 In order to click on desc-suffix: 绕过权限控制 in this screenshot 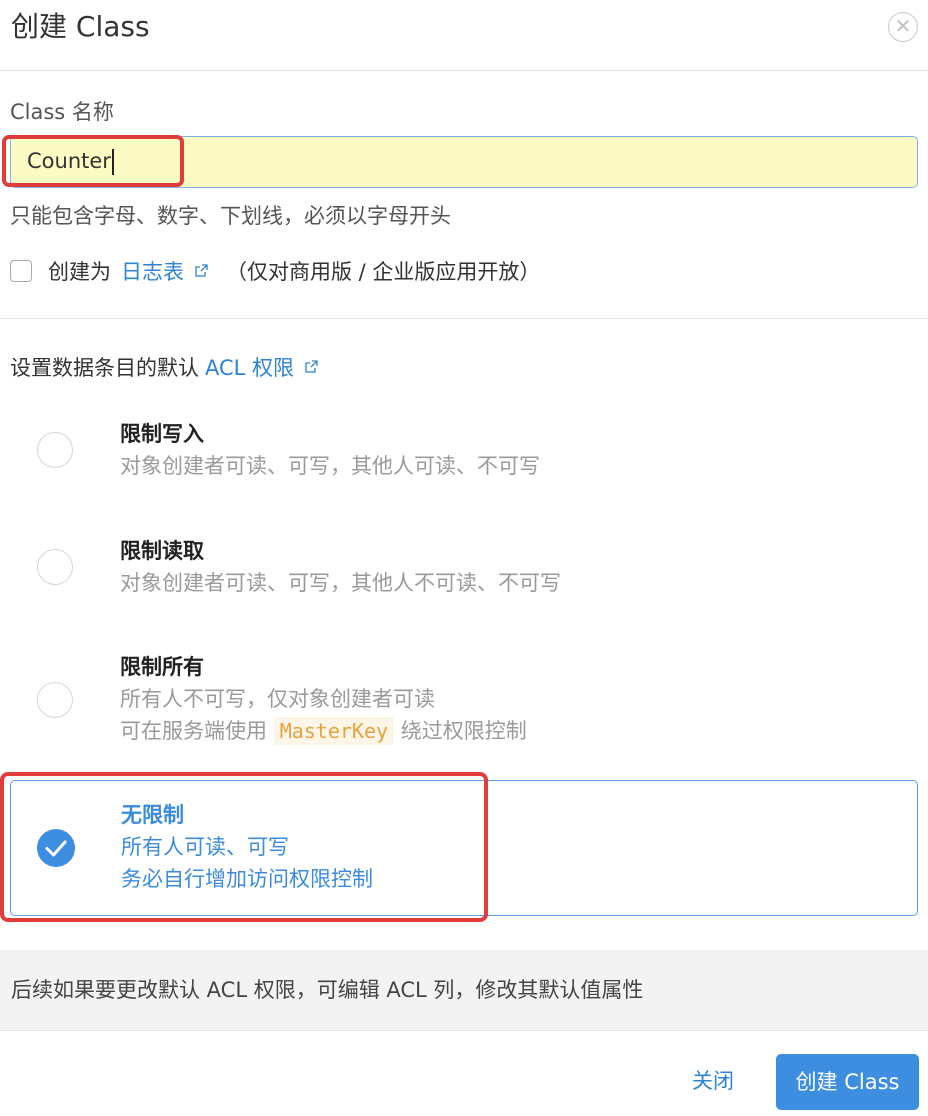, I will do `click(463, 731)`.